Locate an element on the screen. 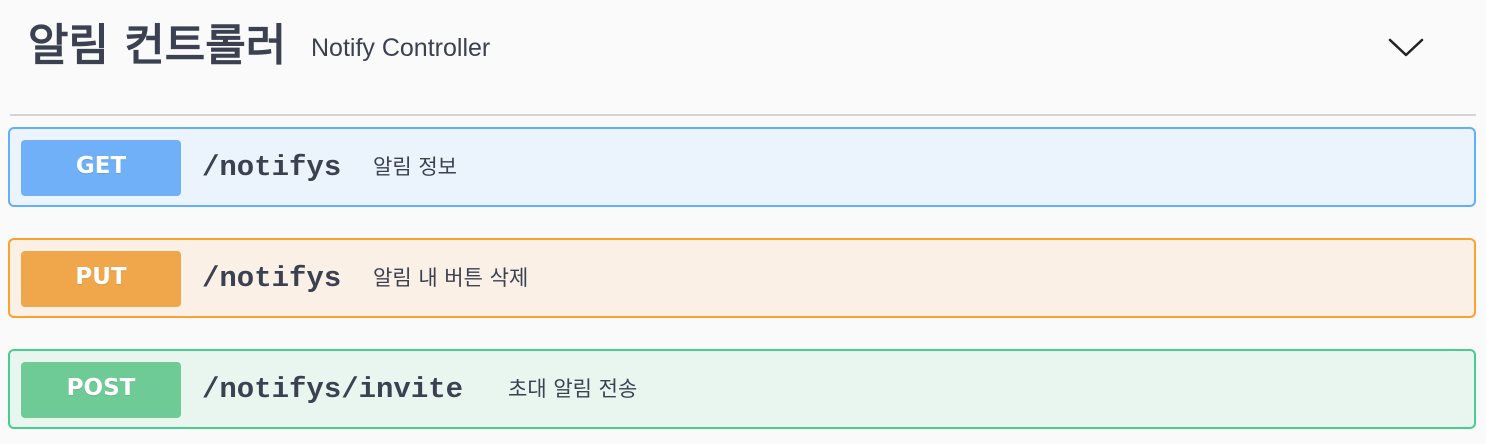 The height and width of the screenshot is (444, 1486). operation-summary: 알림 정보 is located at coordinates (415, 167).